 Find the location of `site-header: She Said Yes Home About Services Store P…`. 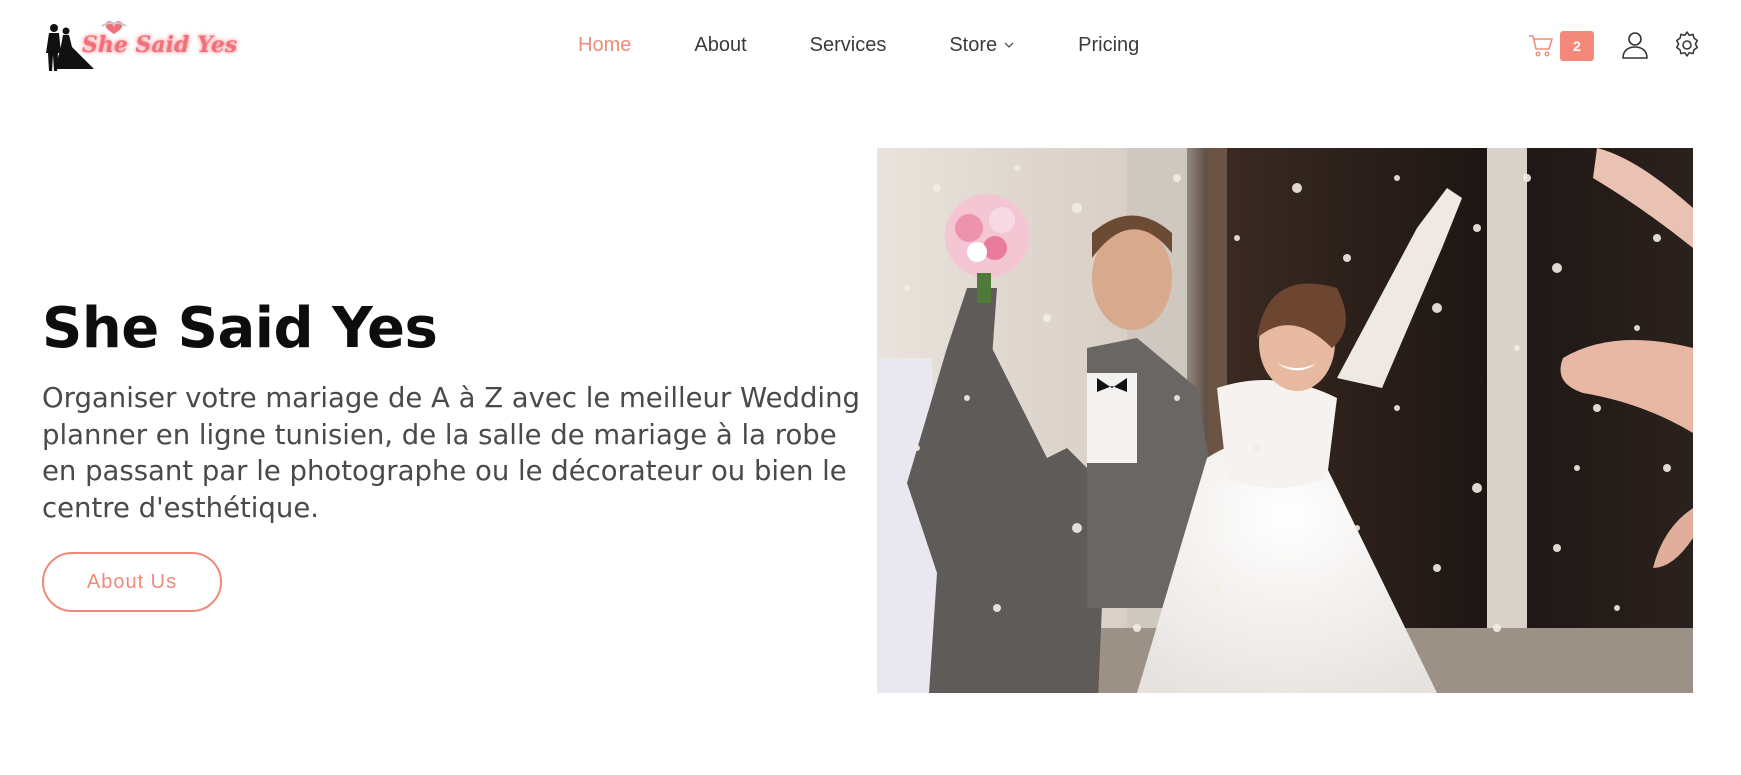

site-header: She Said Yes Home About Services Store P… is located at coordinates (870, 45).